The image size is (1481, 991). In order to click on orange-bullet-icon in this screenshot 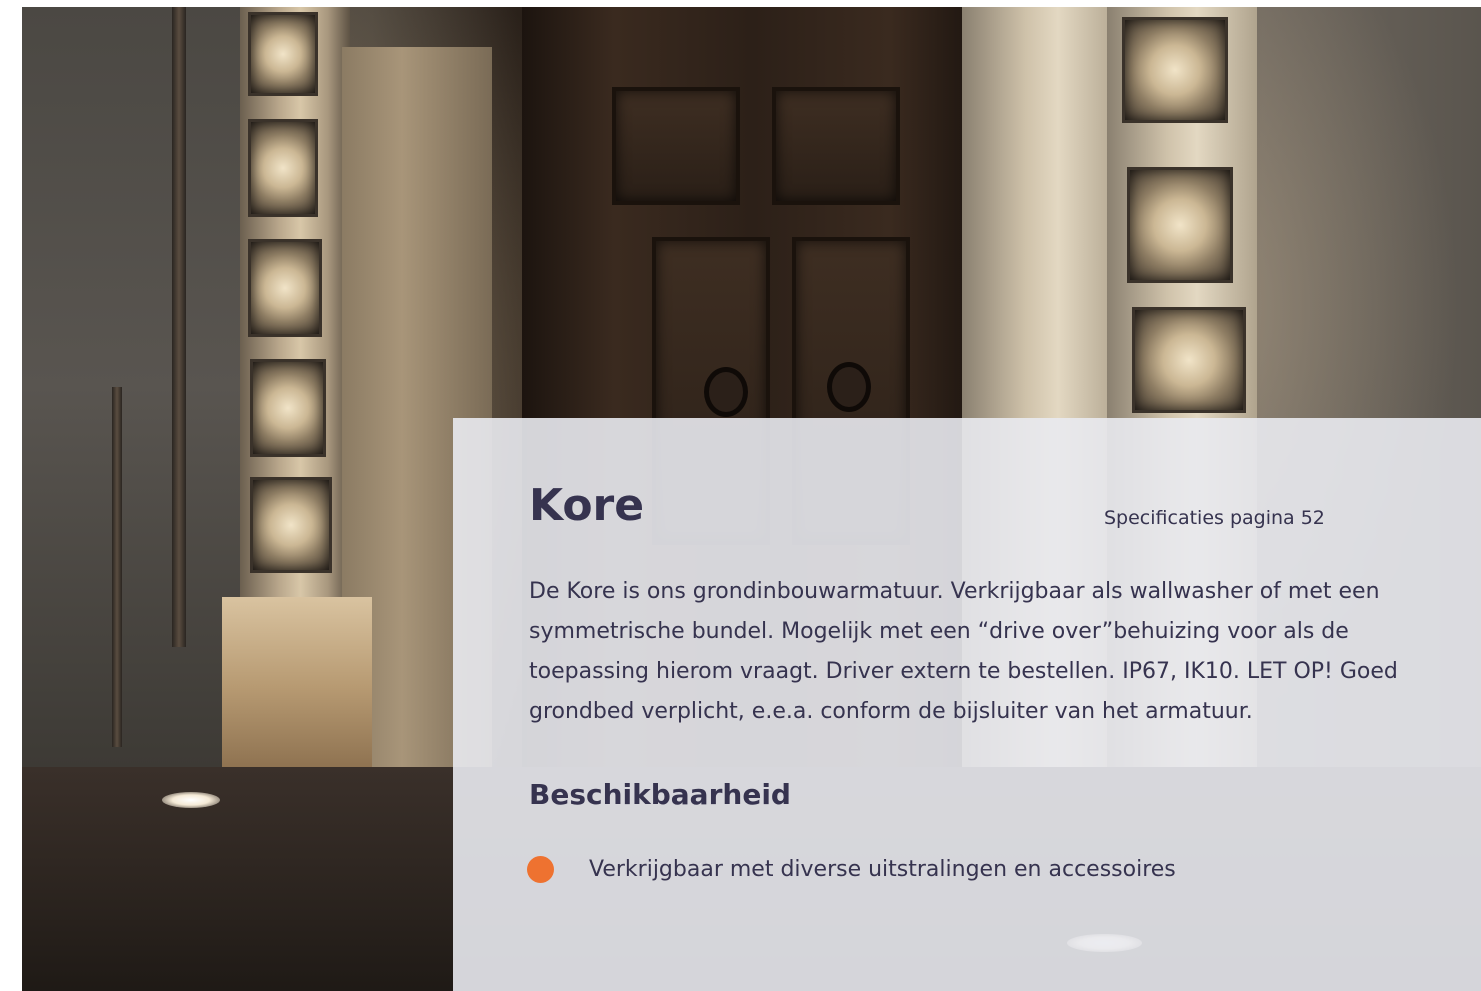, I will do `click(540, 869)`.